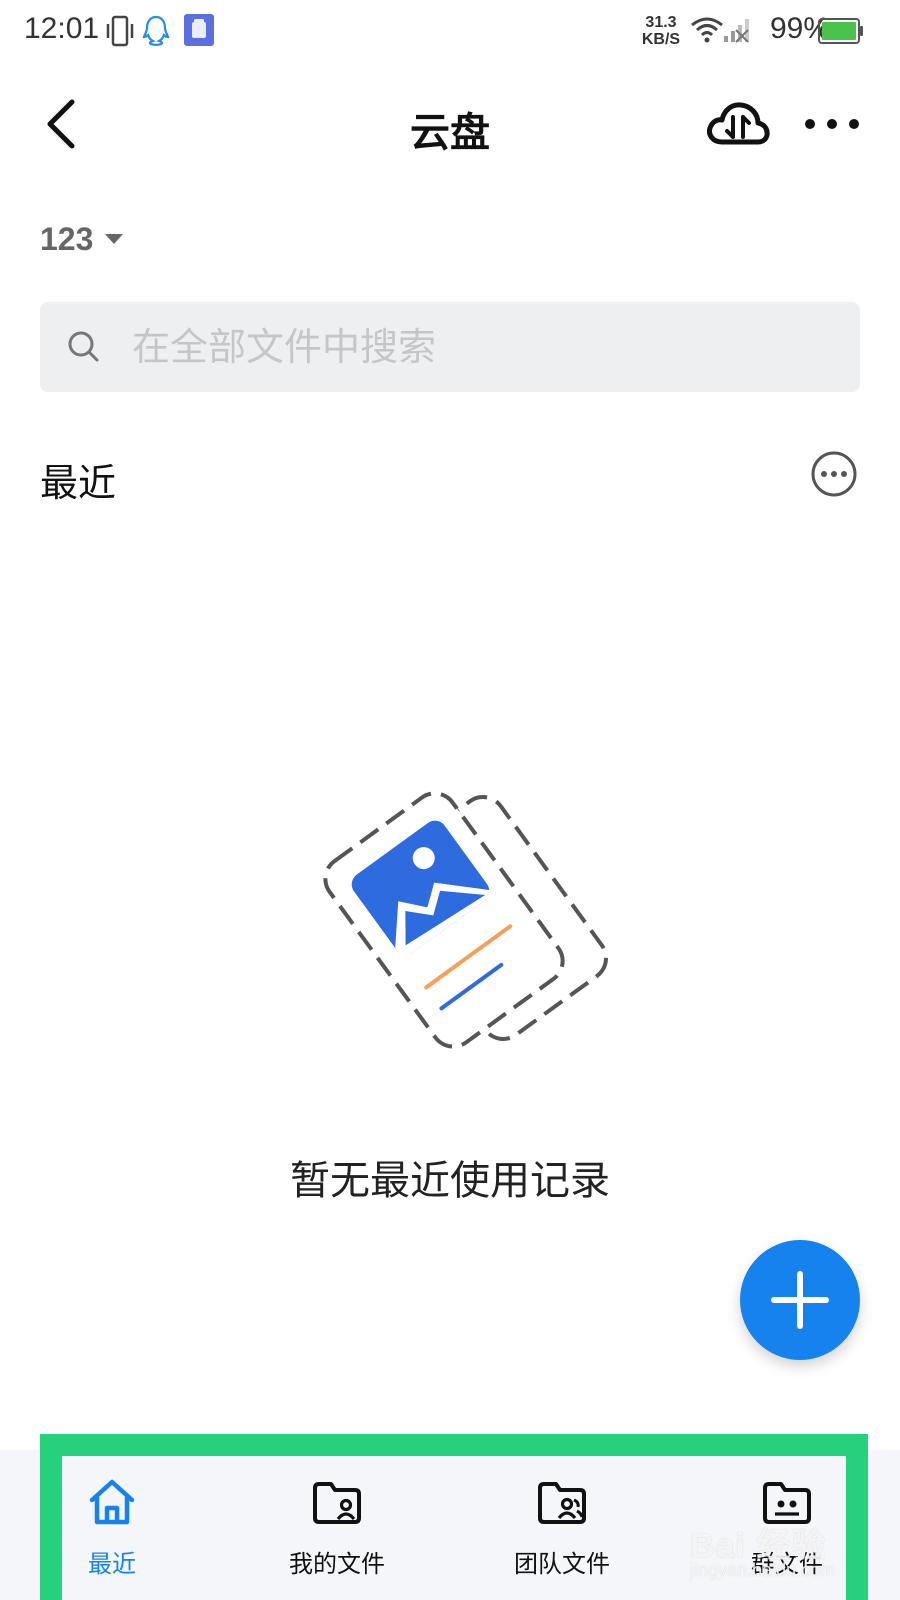 The image size is (900, 1600). What do you see at coordinates (450, 1181) in the screenshot?
I see `empty-state-message: 暂无最近使用记录` at bounding box center [450, 1181].